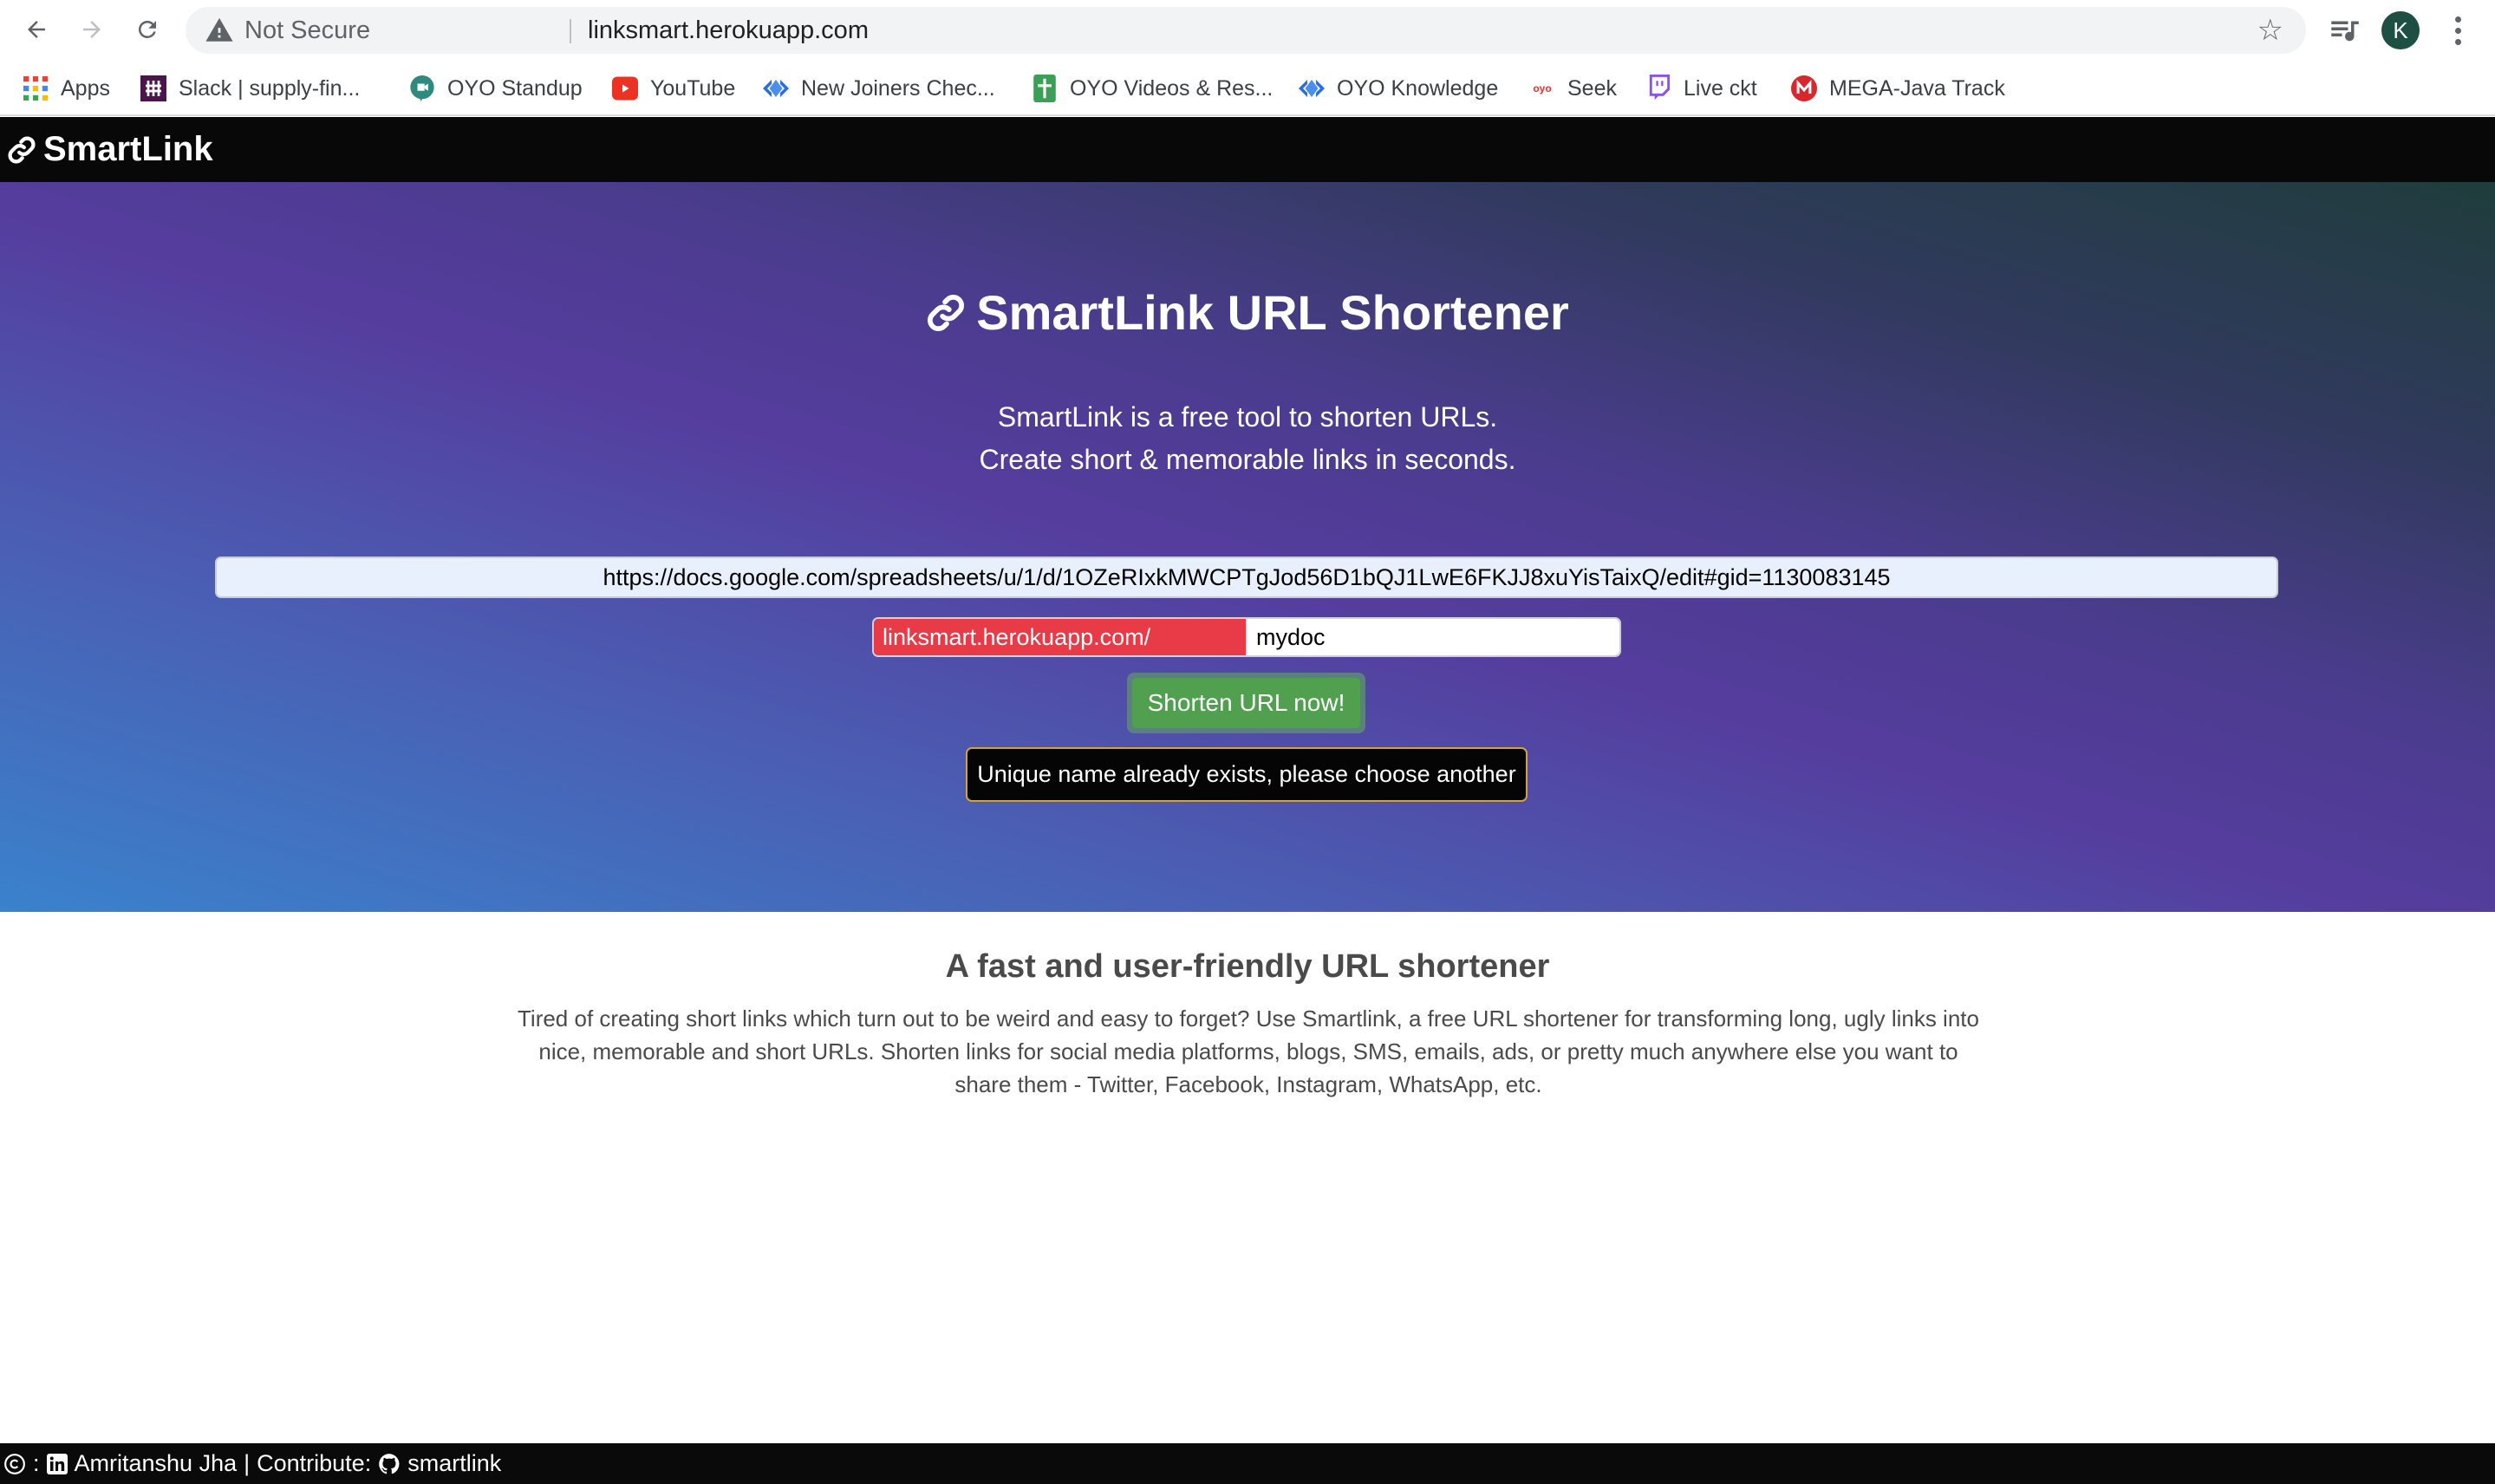  What do you see at coordinates (422, 88) in the screenshot?
I see `google-meet-icon` at bounding box center [422, 88].